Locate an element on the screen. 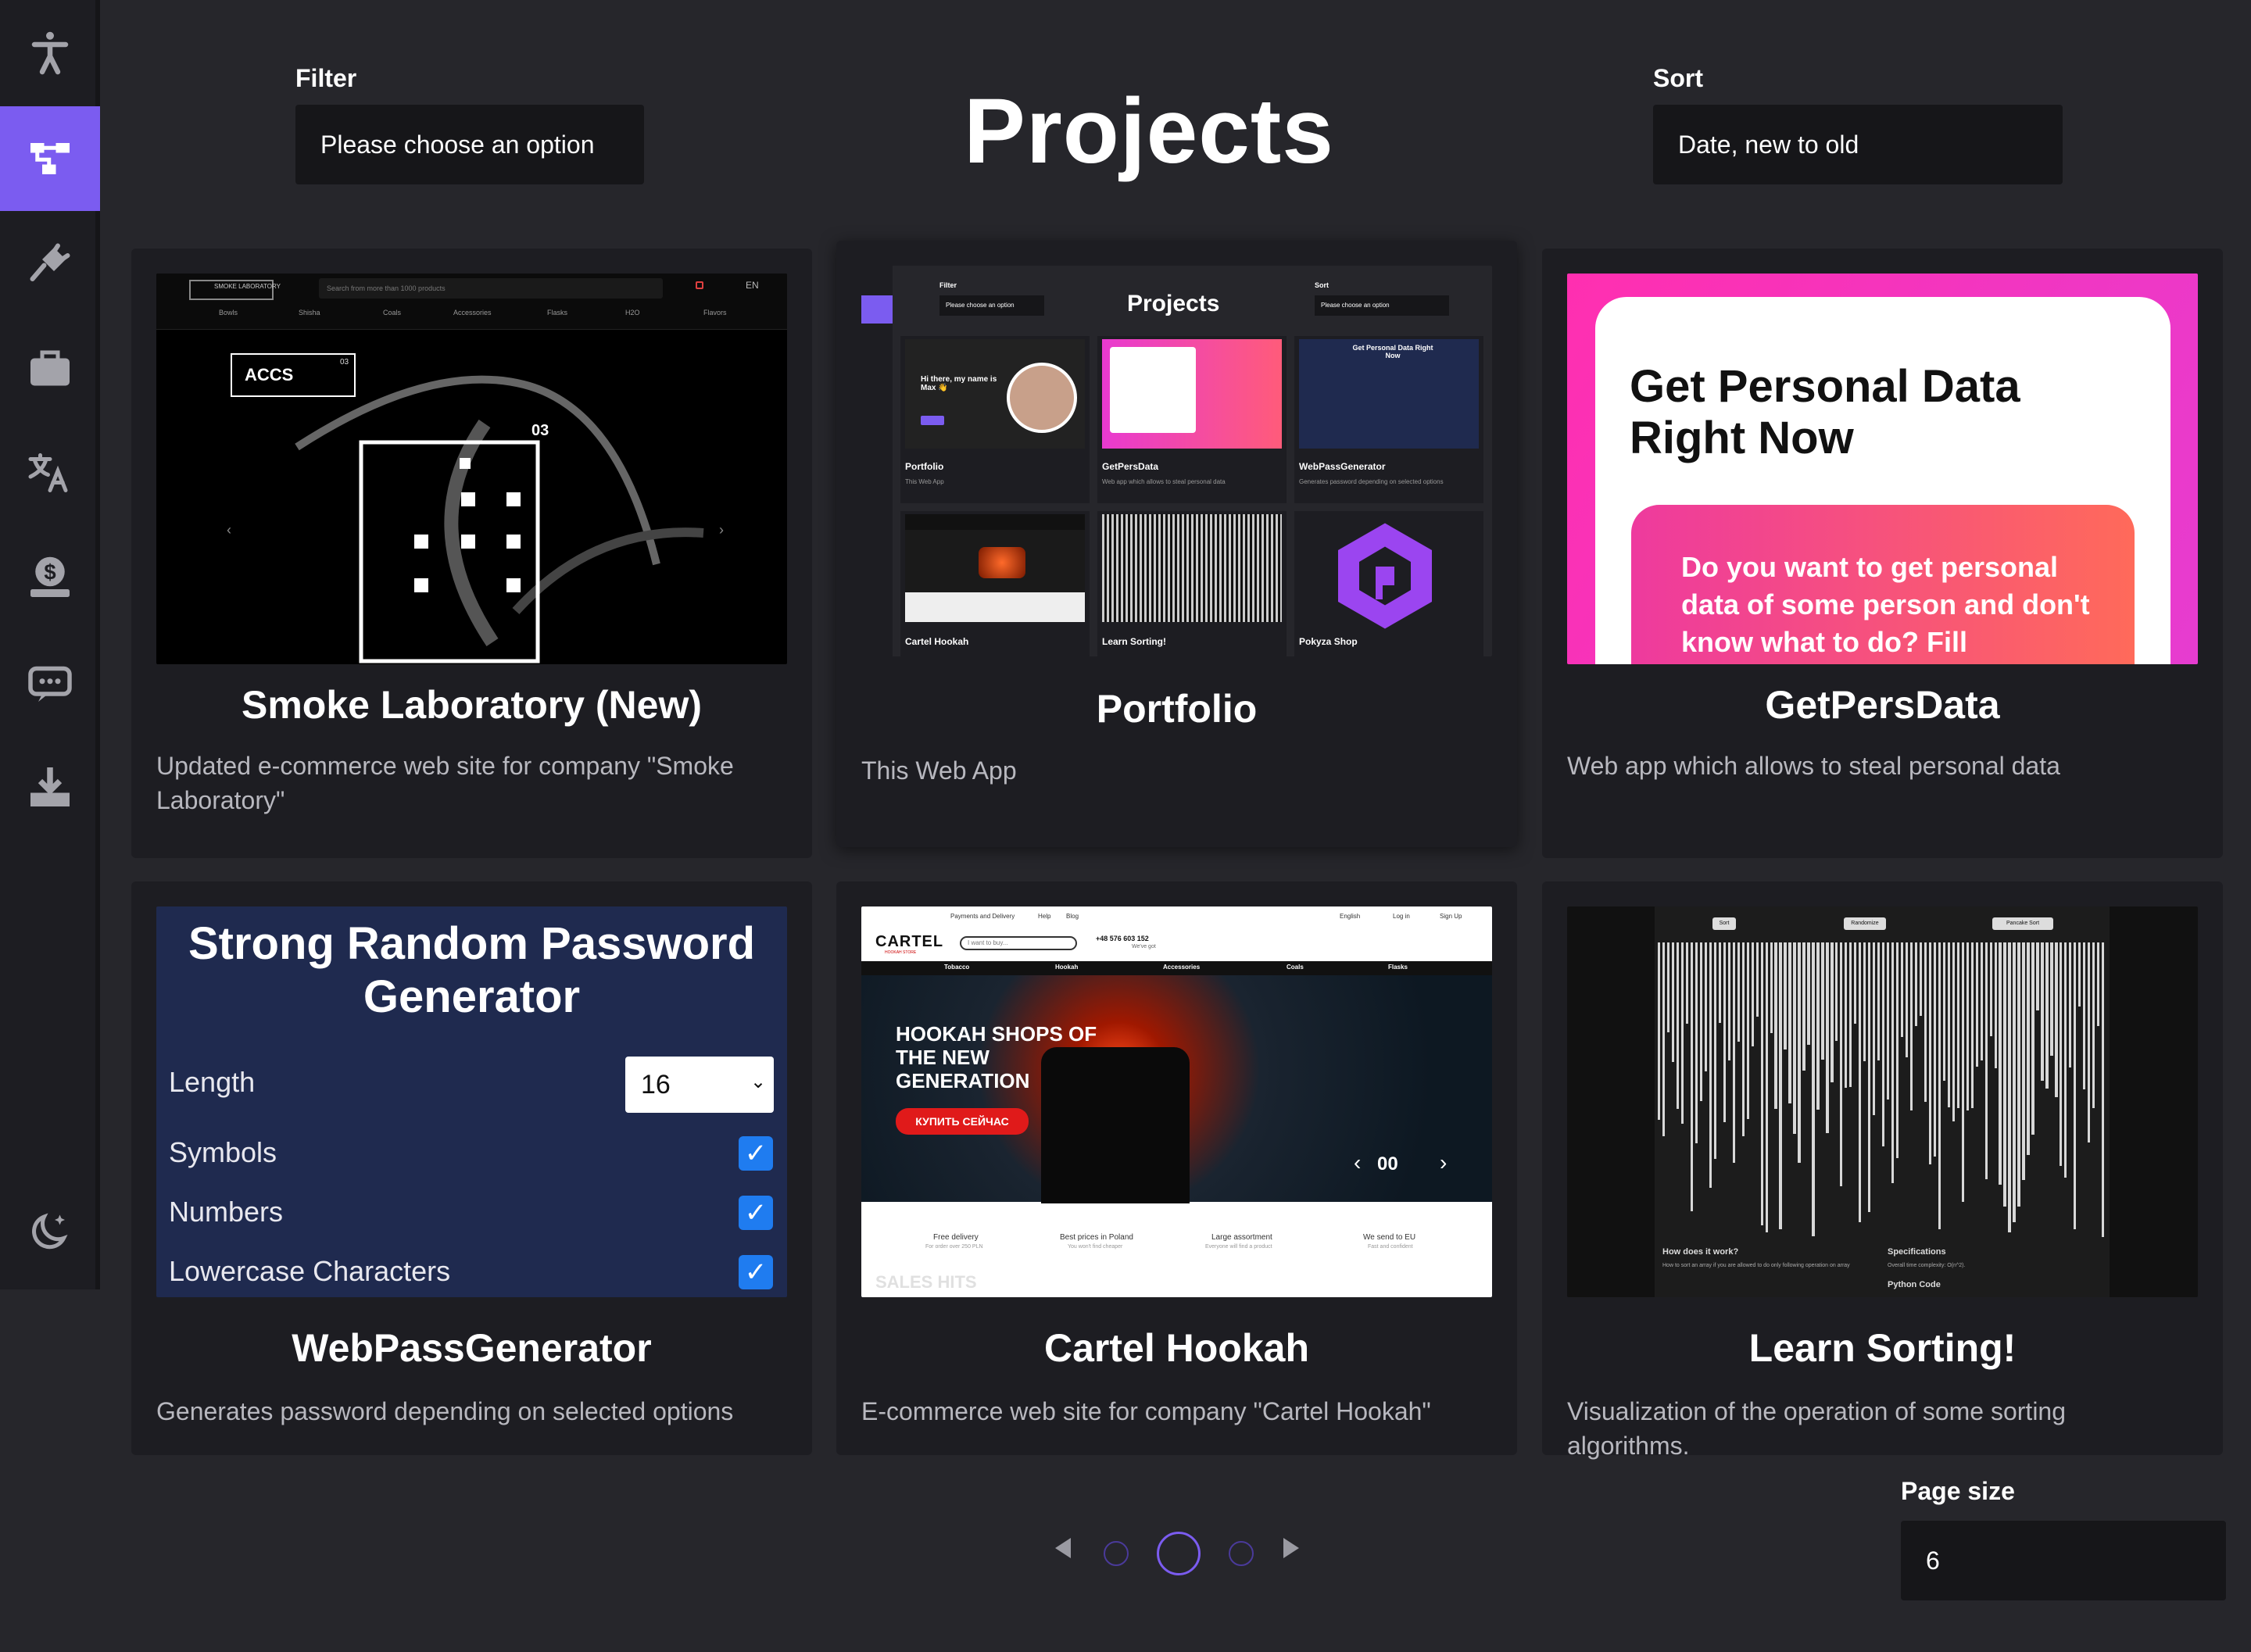  site-logo: SMOKE LABORATORY is located at coordinates (235, 290).